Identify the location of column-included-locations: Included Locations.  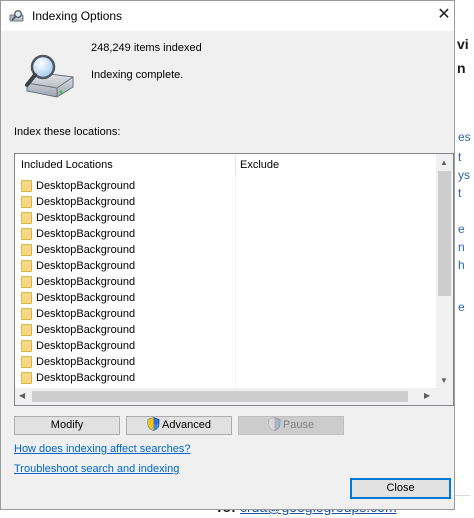
(67, 165).